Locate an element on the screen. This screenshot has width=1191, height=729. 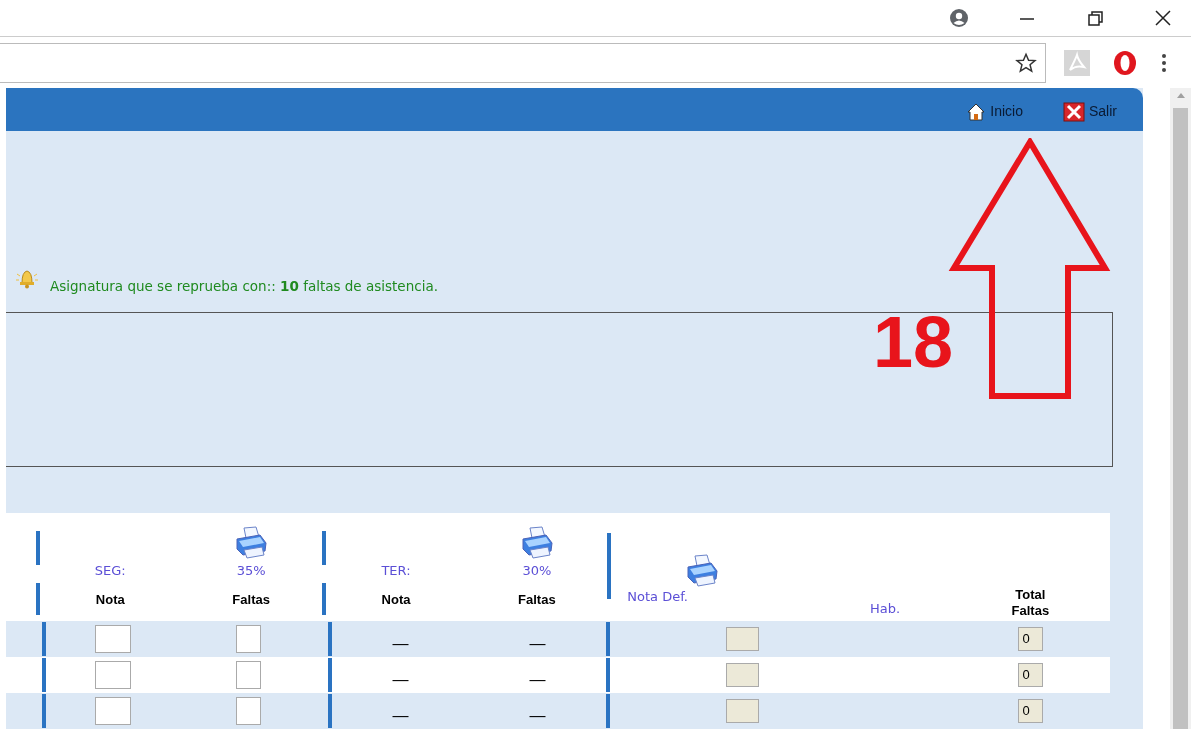
period-label: TER: is located at coordinates (396, 570).